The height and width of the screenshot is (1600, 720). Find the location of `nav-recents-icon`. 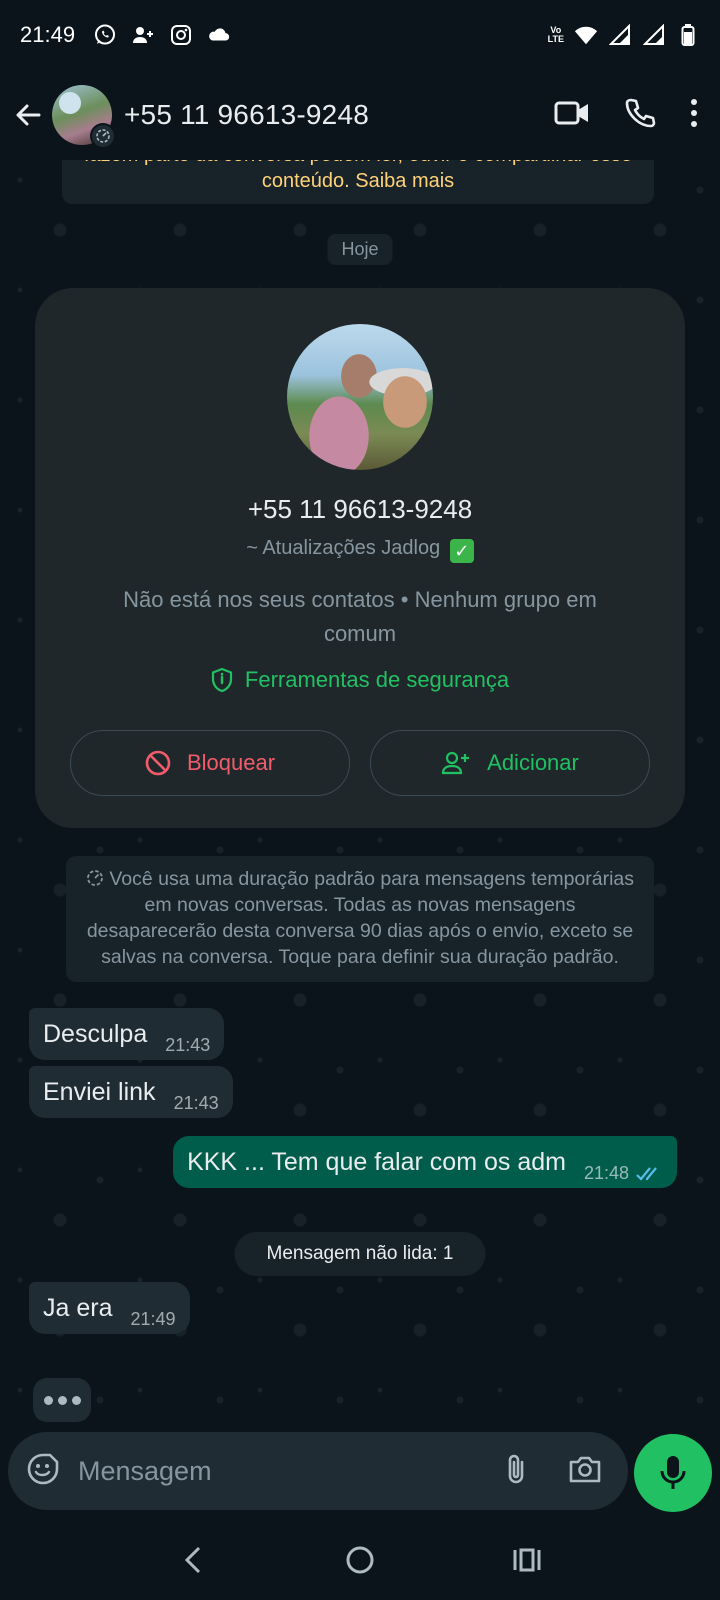

nav-recents-icon is located at coordinates (527, 1560).